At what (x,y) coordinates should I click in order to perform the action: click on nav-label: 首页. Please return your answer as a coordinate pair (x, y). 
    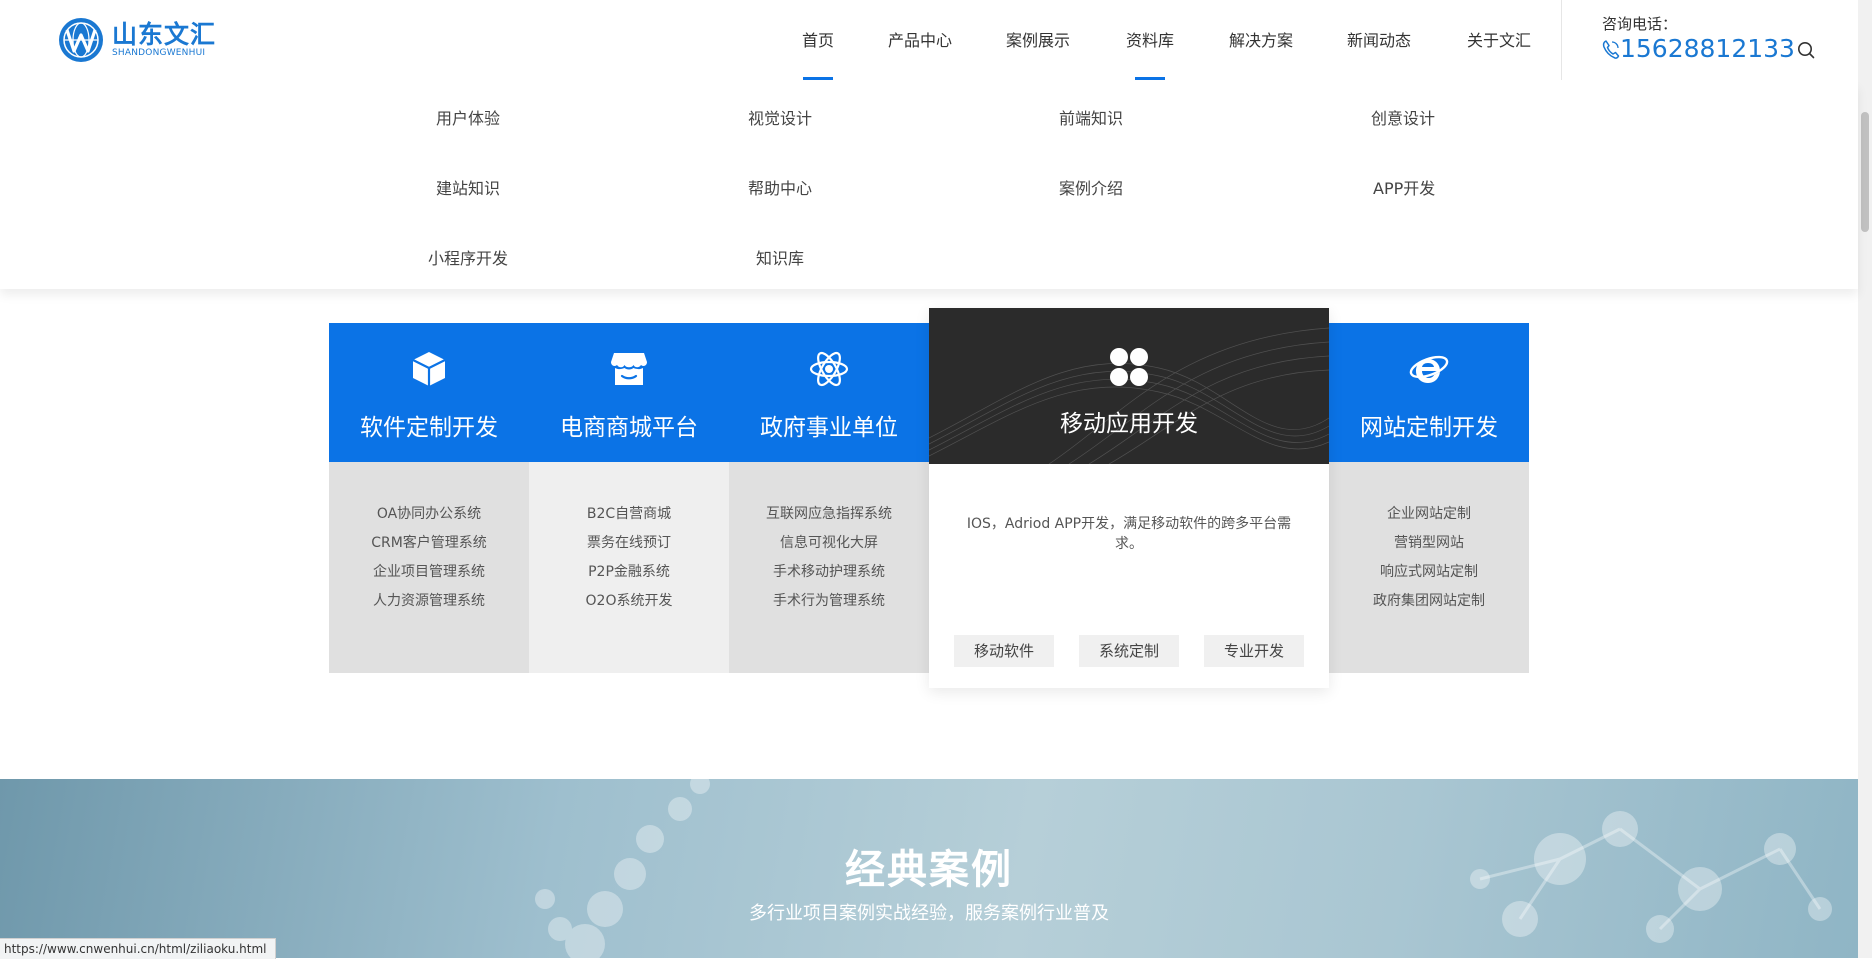
    Looking at the image, I should click on (817, 40).